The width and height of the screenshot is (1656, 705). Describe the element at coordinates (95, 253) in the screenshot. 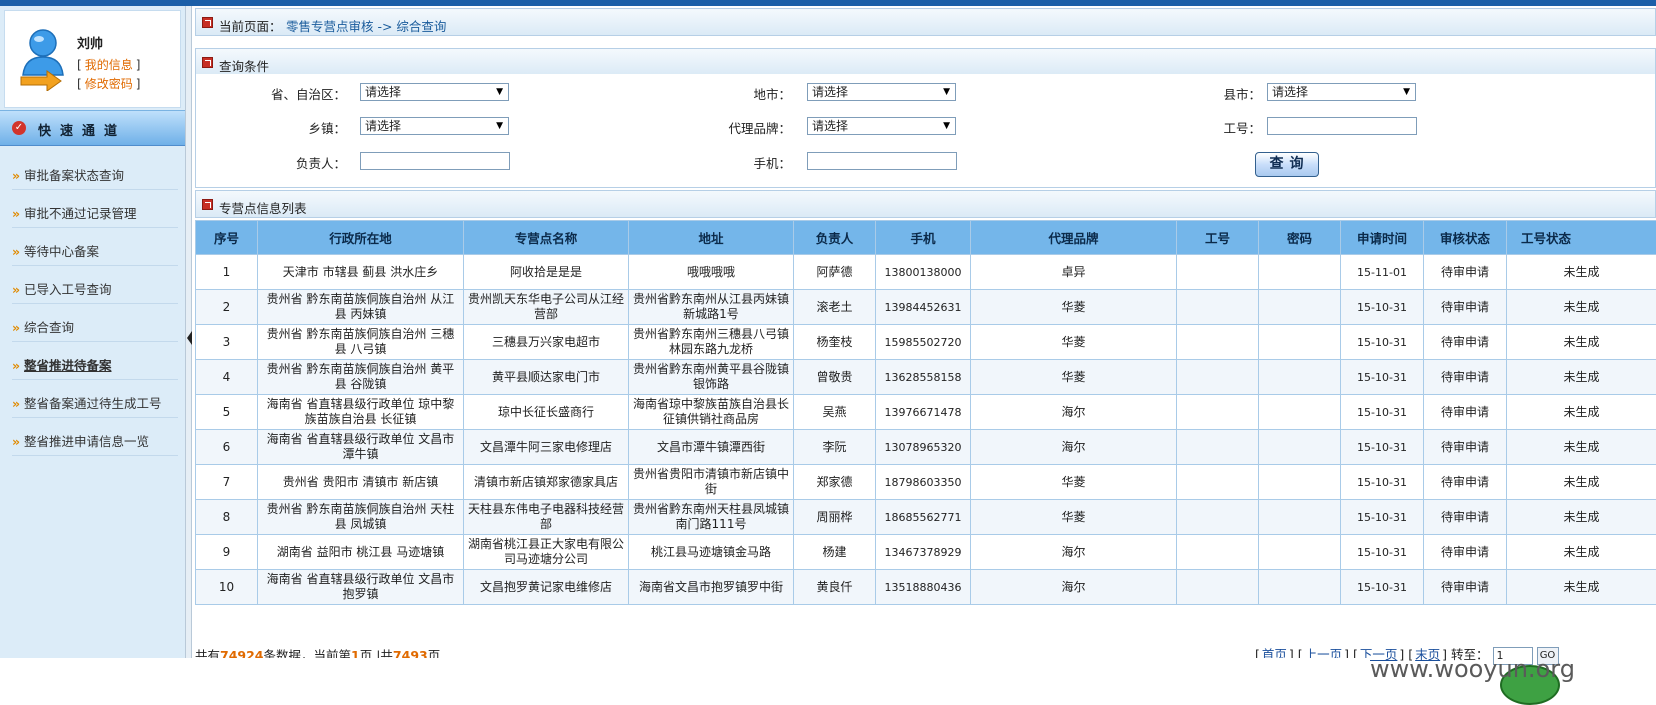

I see `sidebar-item-center-filing: »等待中心备案` at that location.